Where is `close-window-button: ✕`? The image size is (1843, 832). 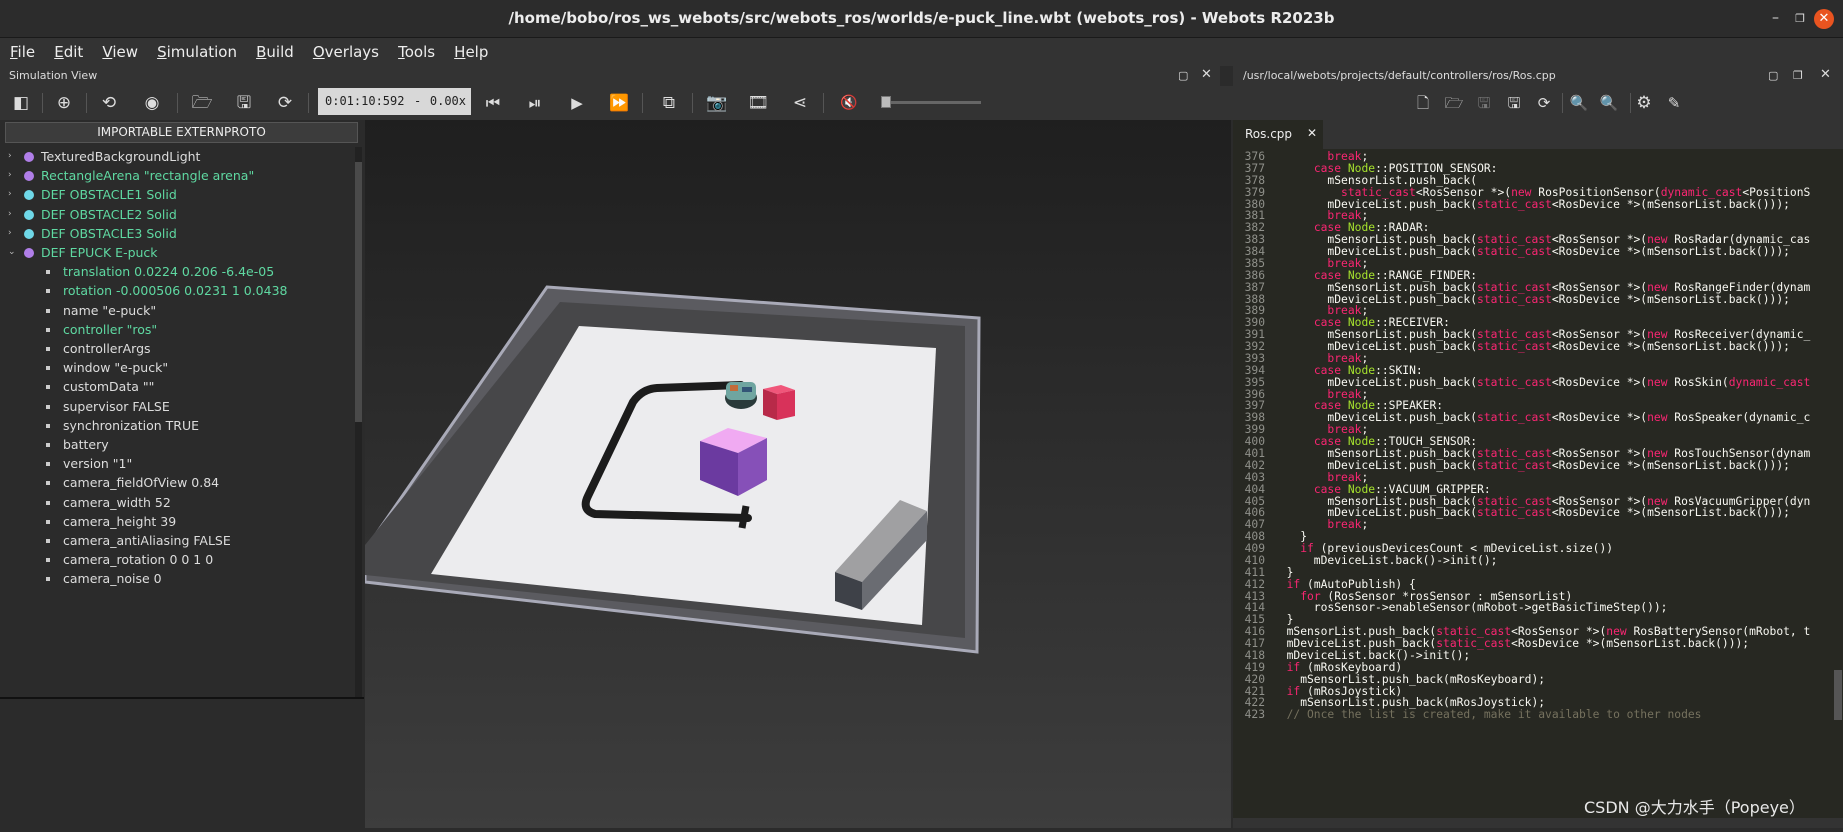 close-window-button: ✕ is located at coordinates (1824, 19).